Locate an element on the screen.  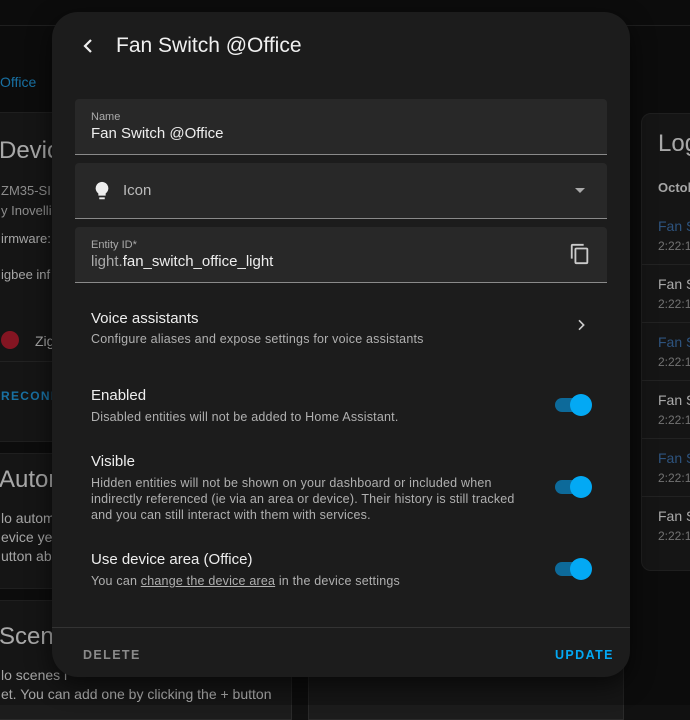
entity-id-field: Entity ID* light.fan_switch_office_light is located at coordinates (341, 255).